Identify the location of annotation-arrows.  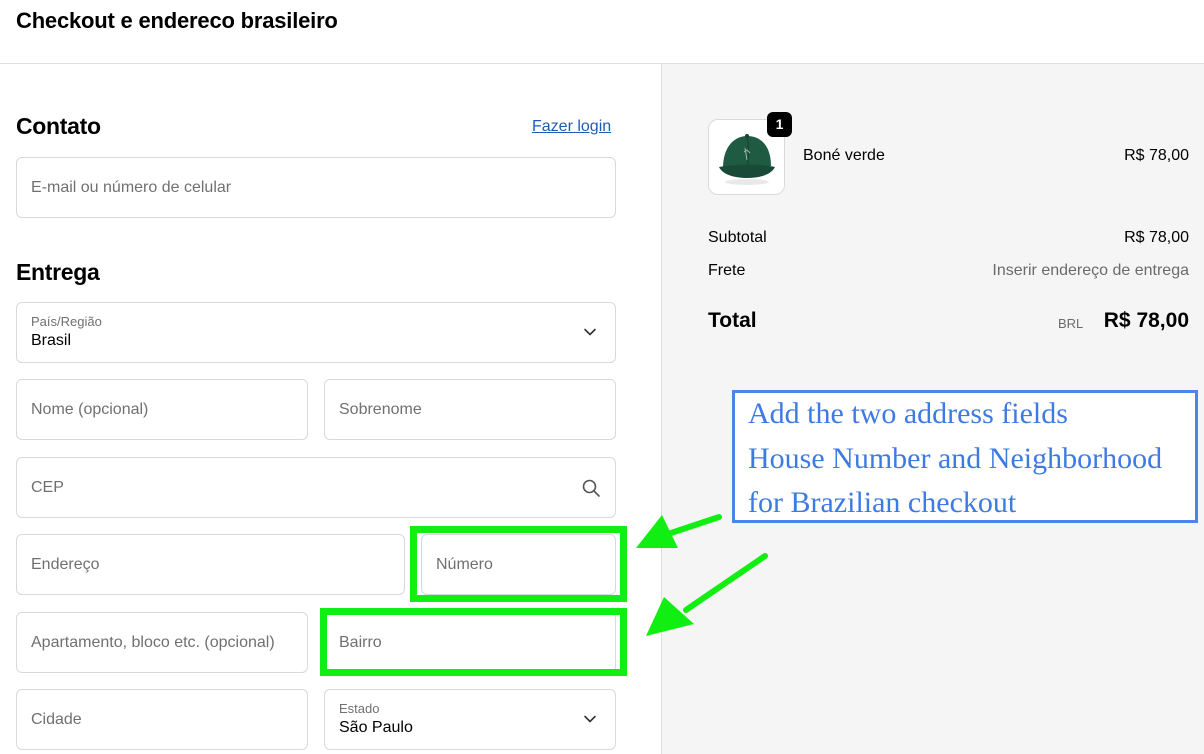
(702, 575).